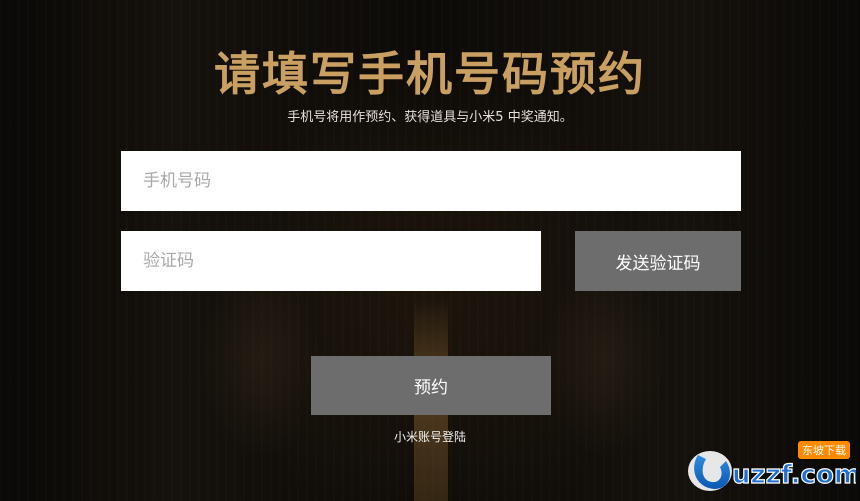 The width and height of the screenshot is (860, 501). I want to click on page-subtitle: 手机号将用作预约、获得道具与小米5 中奖通知。, so click(430, 117).